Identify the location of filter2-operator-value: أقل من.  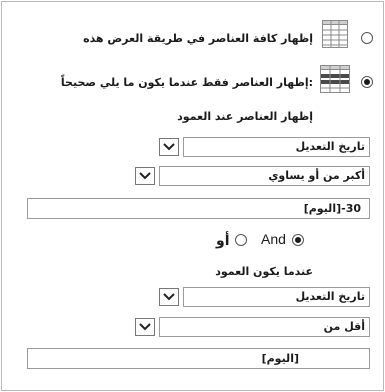
(344, 326).